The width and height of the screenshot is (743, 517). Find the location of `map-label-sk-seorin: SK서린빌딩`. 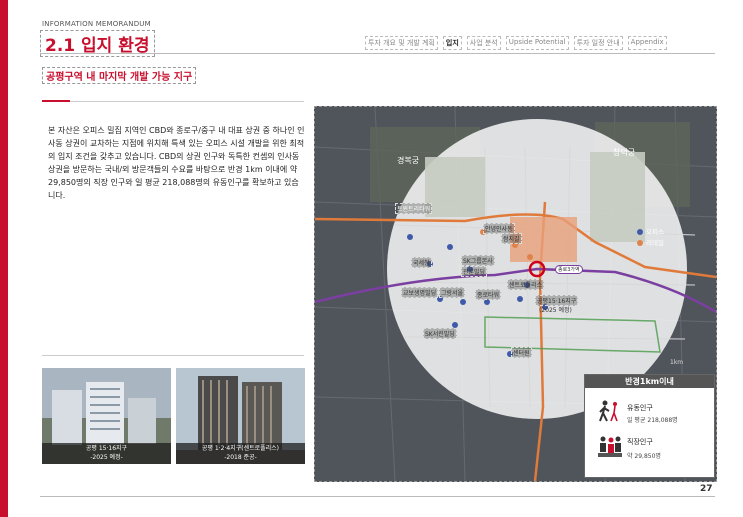

map-label-sk-seorin: SK서린빌딩 is located at coordinates (440, 333).